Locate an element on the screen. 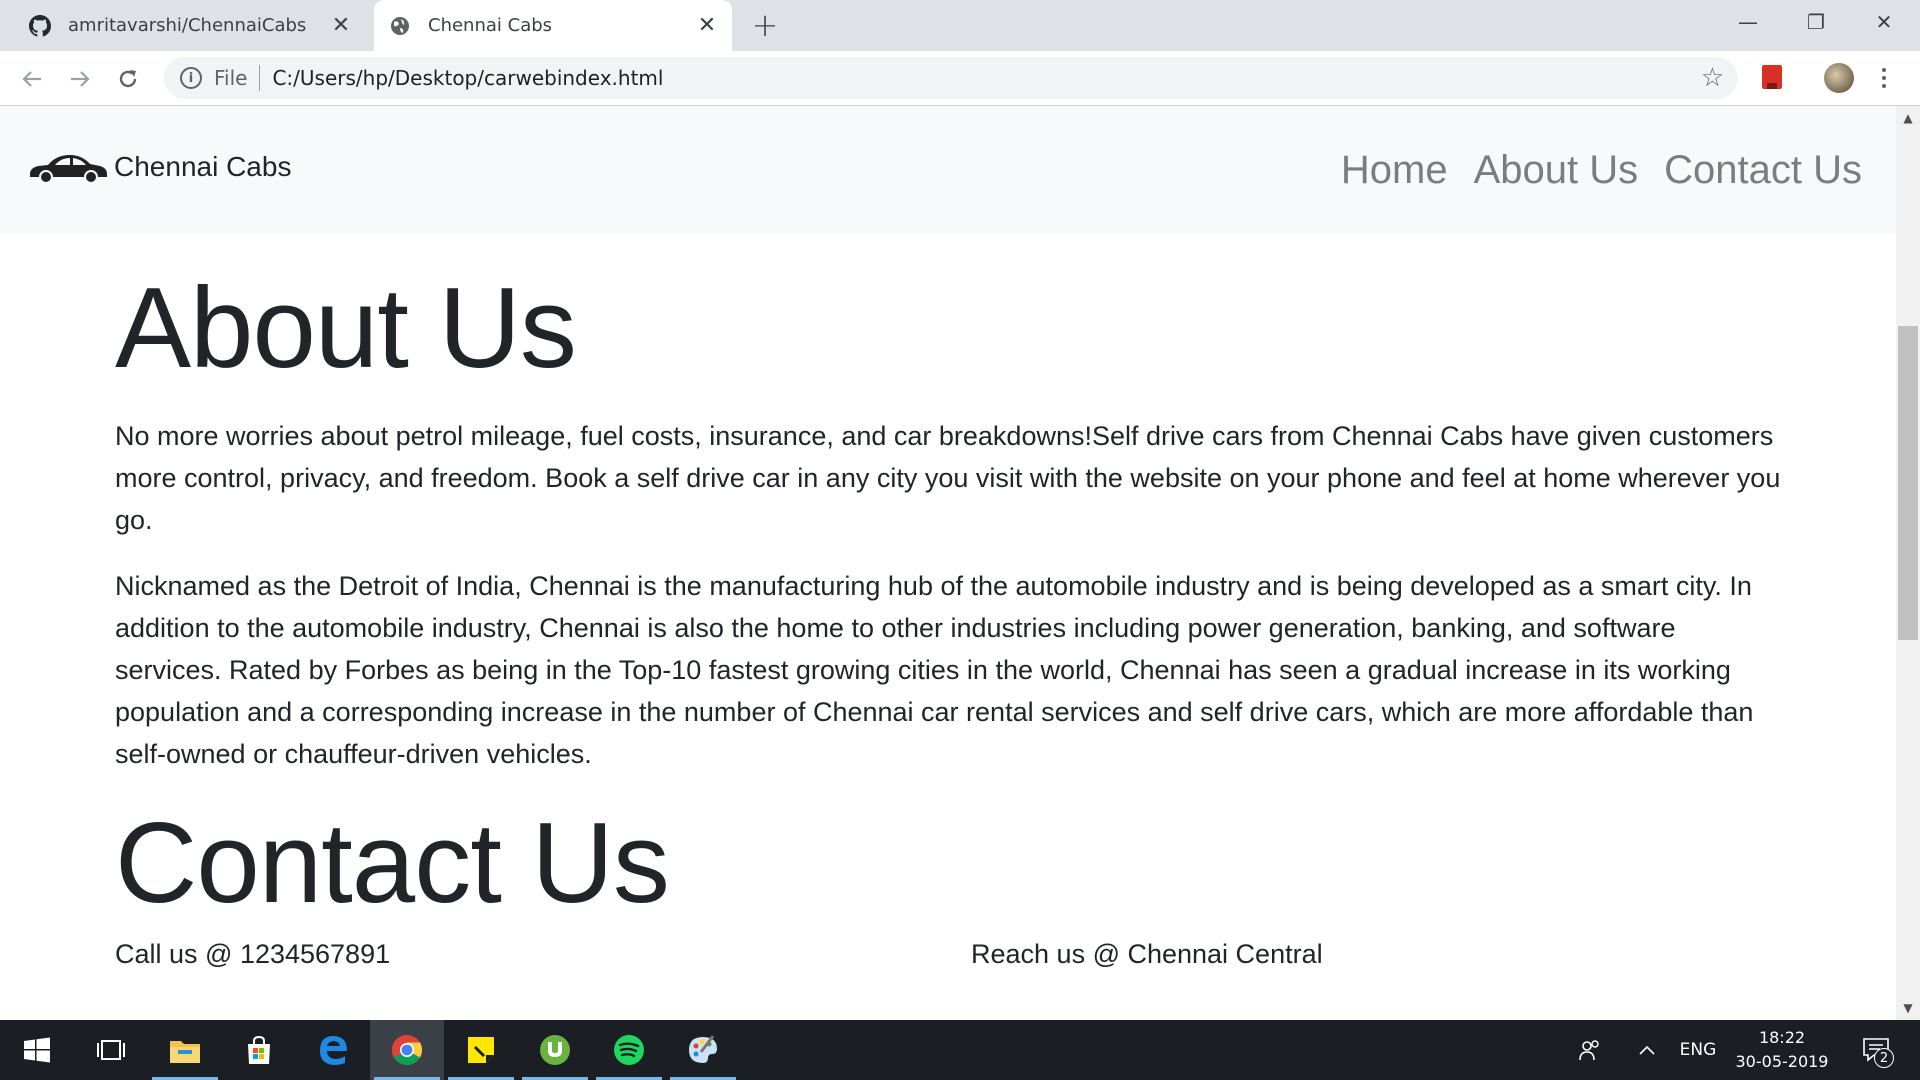  site-navbar: Chennai Cabs Home About Us Contact Us is located at coordinates (948, 170).